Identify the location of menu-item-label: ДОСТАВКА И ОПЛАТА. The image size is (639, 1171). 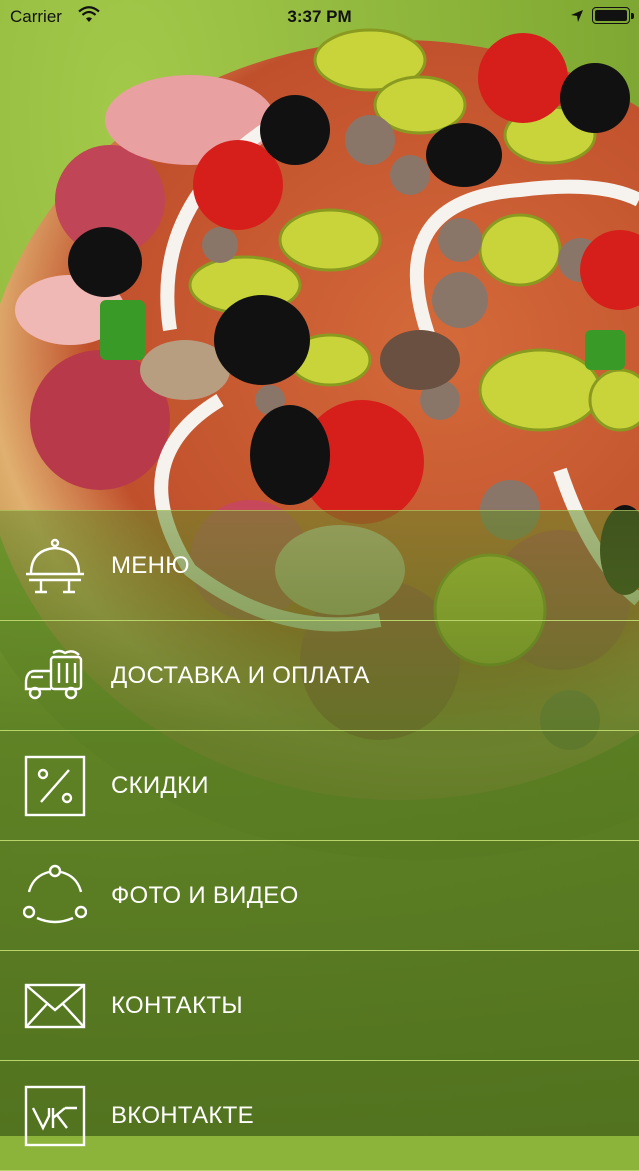
(240, 675).